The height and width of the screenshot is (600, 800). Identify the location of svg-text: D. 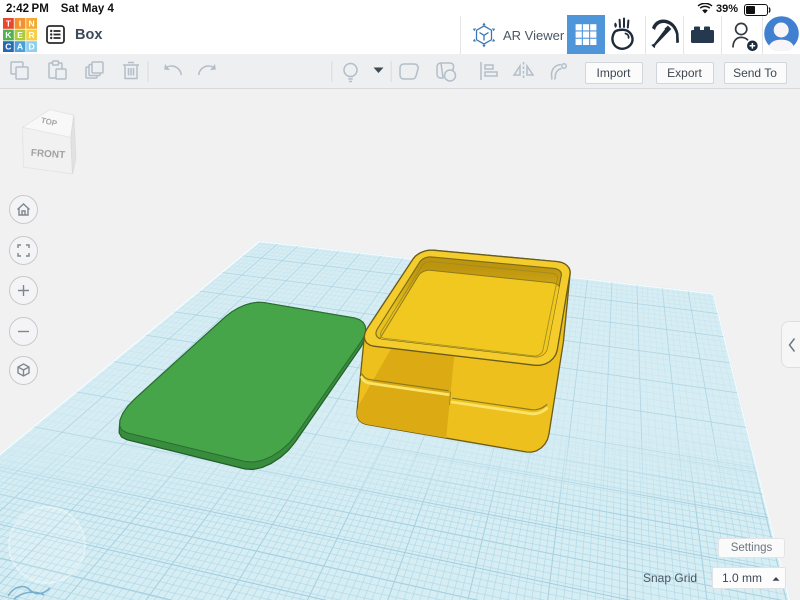
(31, 46).